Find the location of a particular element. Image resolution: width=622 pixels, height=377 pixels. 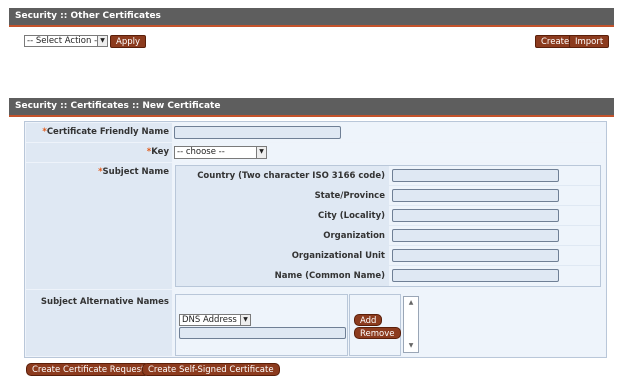

state-input is located at coordinates (475, 195).